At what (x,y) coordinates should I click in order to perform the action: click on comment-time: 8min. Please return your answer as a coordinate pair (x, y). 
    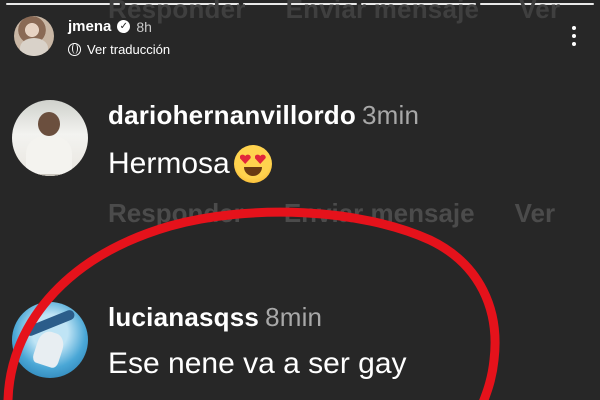
    Looking at the image, I should click on (294, 317).